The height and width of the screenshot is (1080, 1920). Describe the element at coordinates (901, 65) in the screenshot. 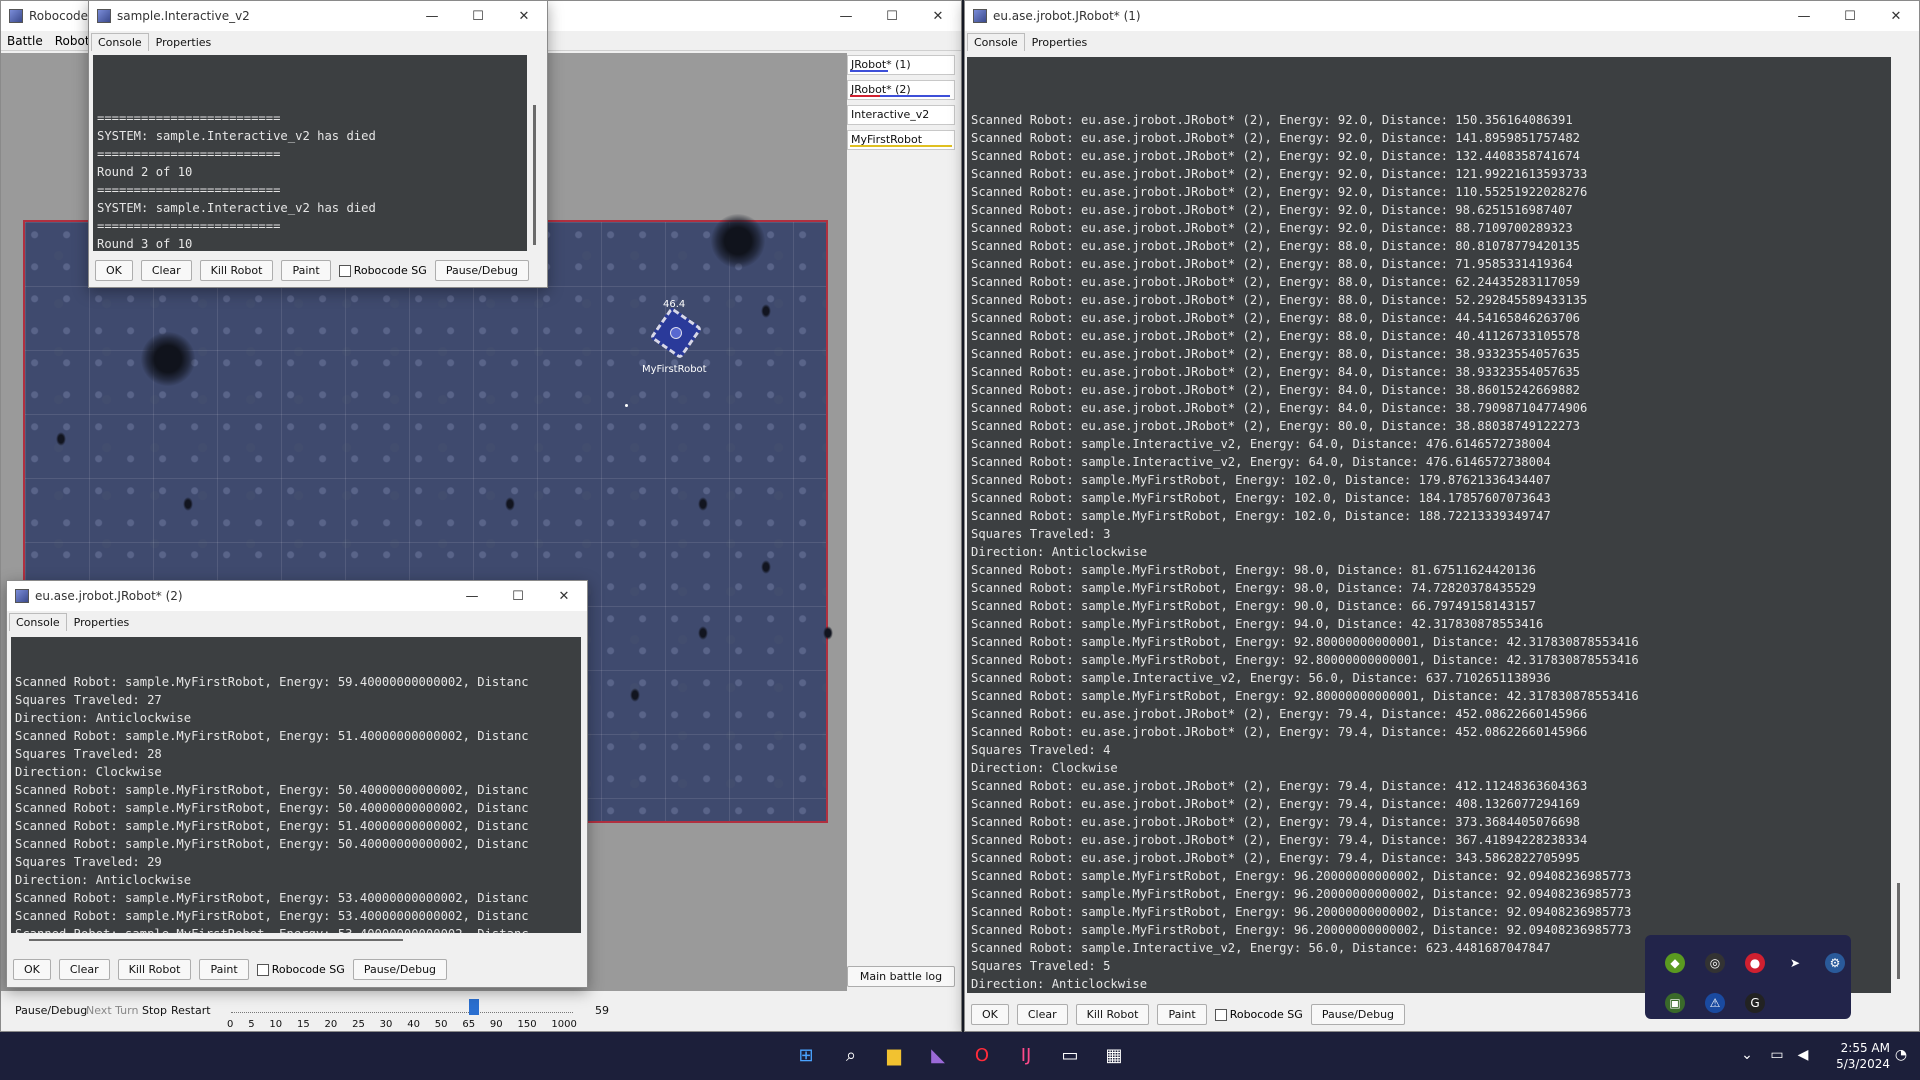

I see `robot-button-jrobot1: JRobot* (1)` at that location.